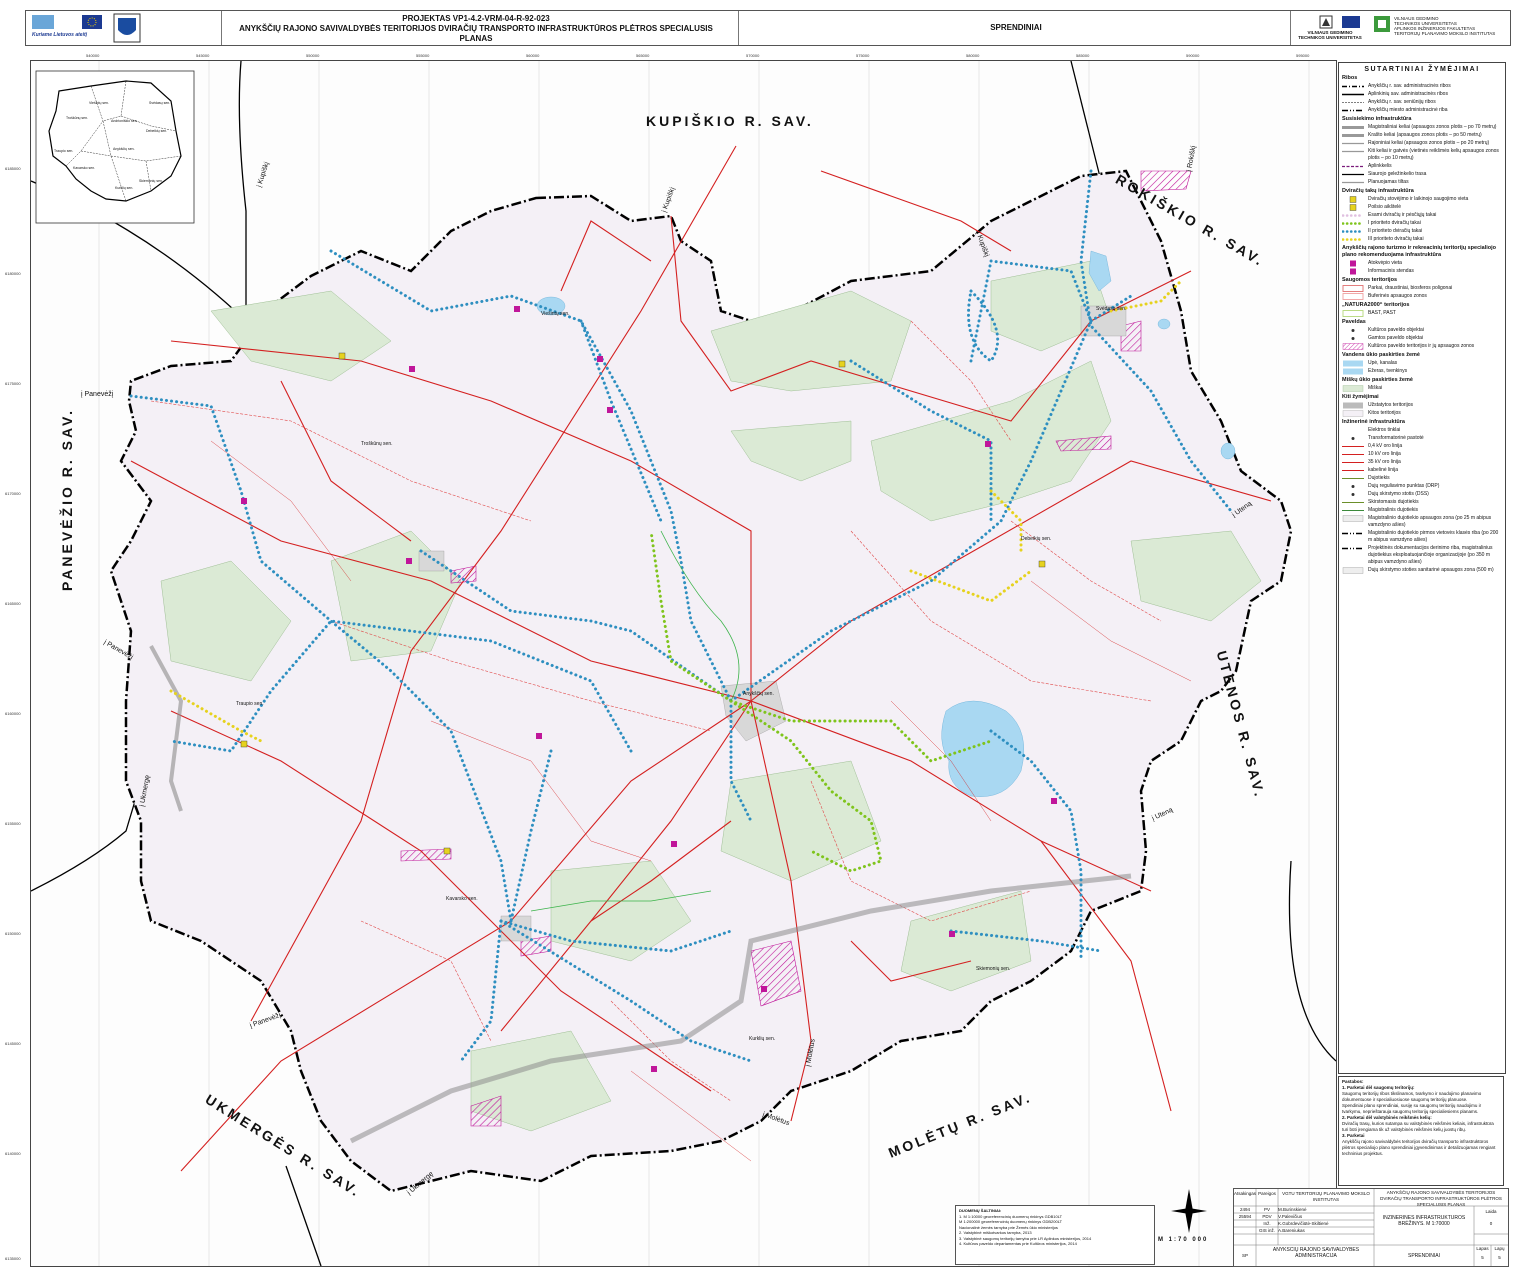 The image size is (1521, 1280). I want to click on inset-label: Debeikių sen., so click(157, 131).